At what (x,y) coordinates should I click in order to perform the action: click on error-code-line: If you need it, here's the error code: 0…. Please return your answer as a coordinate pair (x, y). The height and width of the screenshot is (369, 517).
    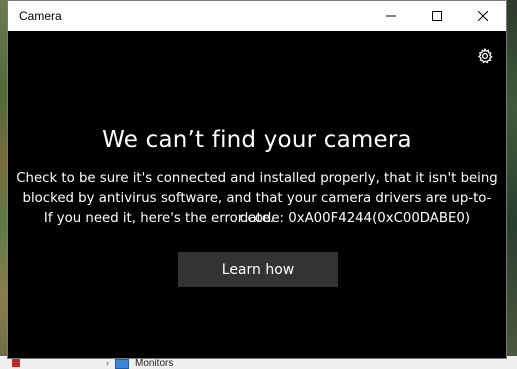
    Looking at the image, I should click on (257, 218).